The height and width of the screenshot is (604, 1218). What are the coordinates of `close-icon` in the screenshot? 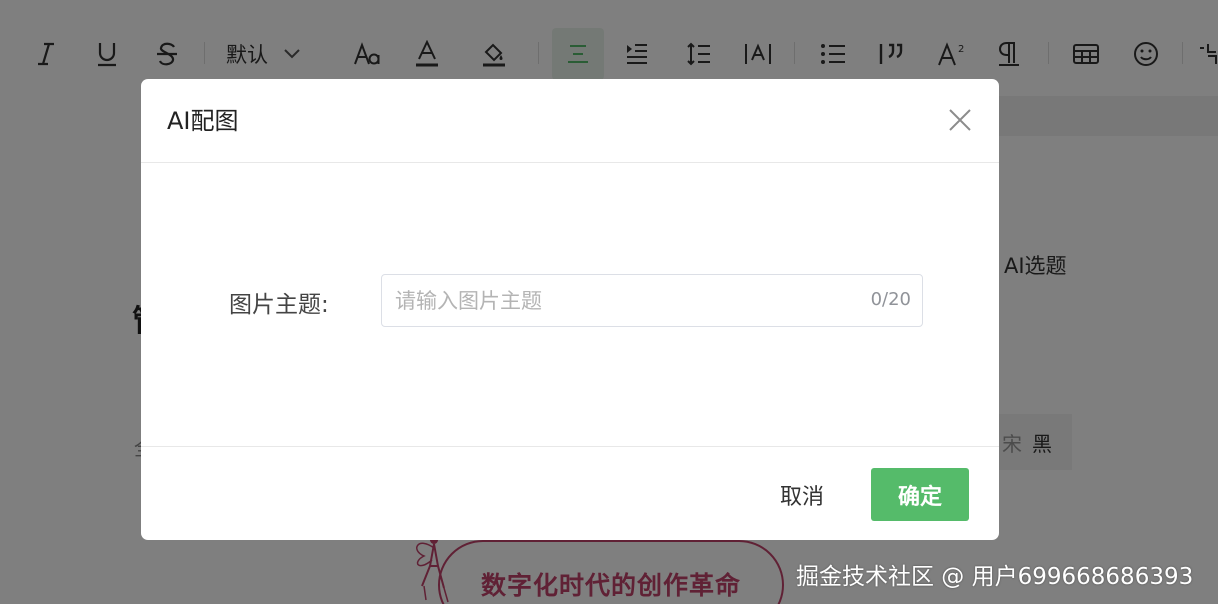 It's located at (960, 120).